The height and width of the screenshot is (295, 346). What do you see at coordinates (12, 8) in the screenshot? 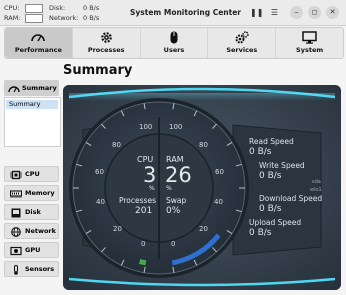
I see `cpu-mini-label: CPU:` at bounding box center [12, 8].